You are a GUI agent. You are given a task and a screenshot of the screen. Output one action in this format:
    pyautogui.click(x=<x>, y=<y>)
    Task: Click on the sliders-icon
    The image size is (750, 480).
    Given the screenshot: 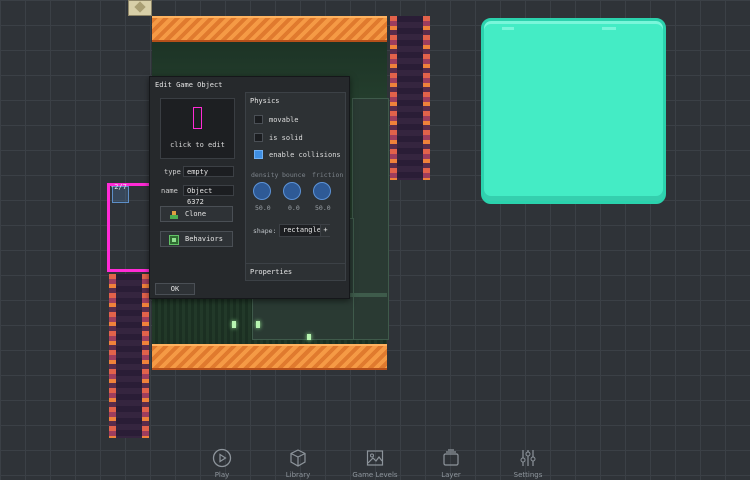 What is the action you would take?
    pyautogui.click(x=528, y=458)
    